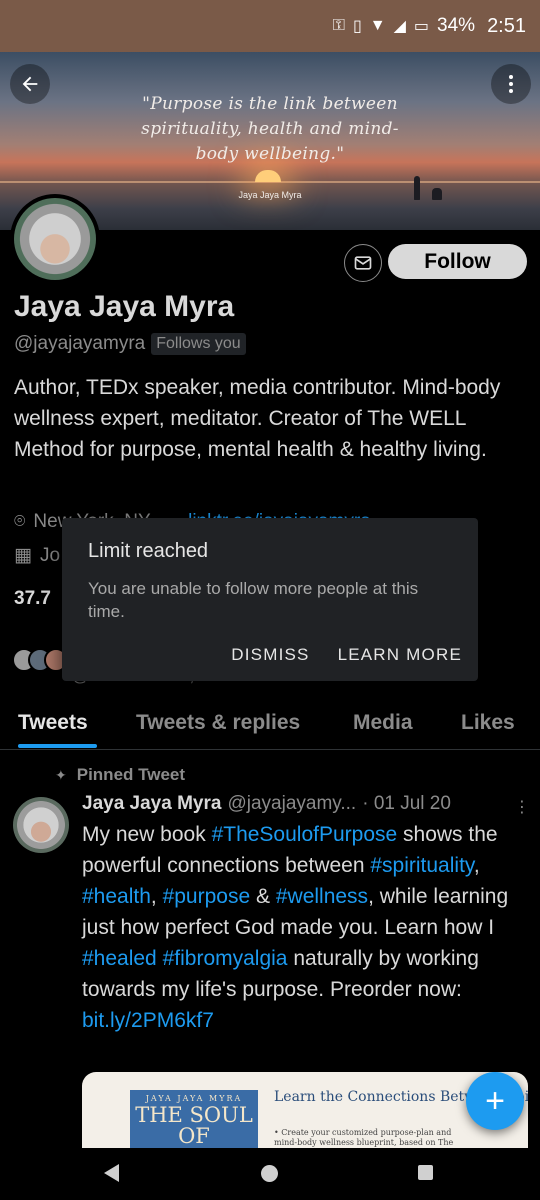 This screenshot has width=540, height=1200. I want to click on nav-home-icon, so click(269, 1173).